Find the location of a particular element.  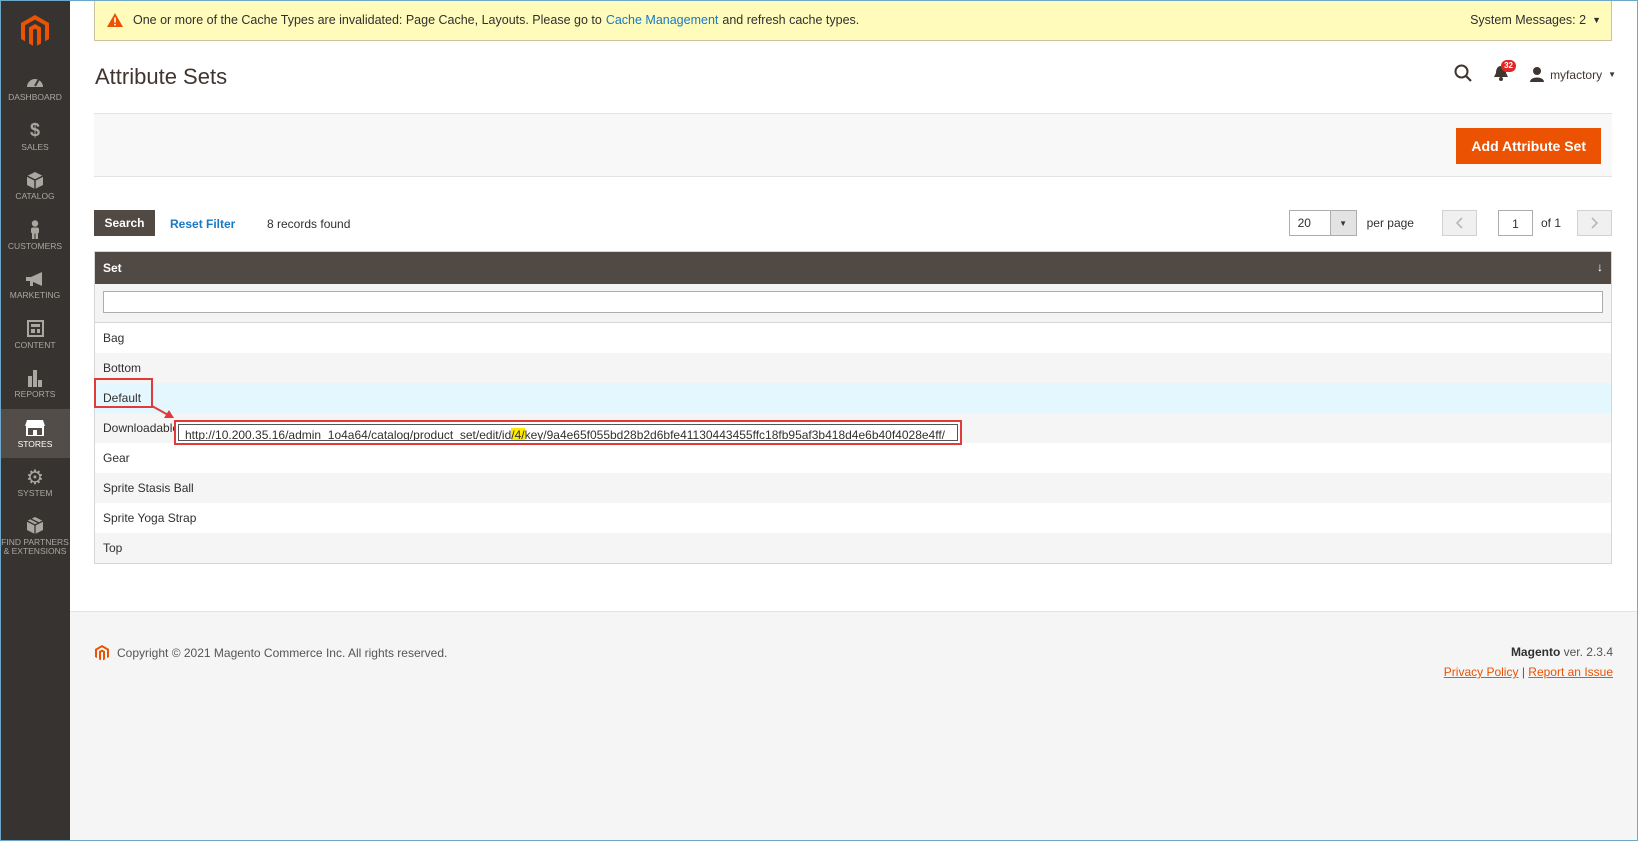

previous-page-button is located at coordinates (1459, 223).